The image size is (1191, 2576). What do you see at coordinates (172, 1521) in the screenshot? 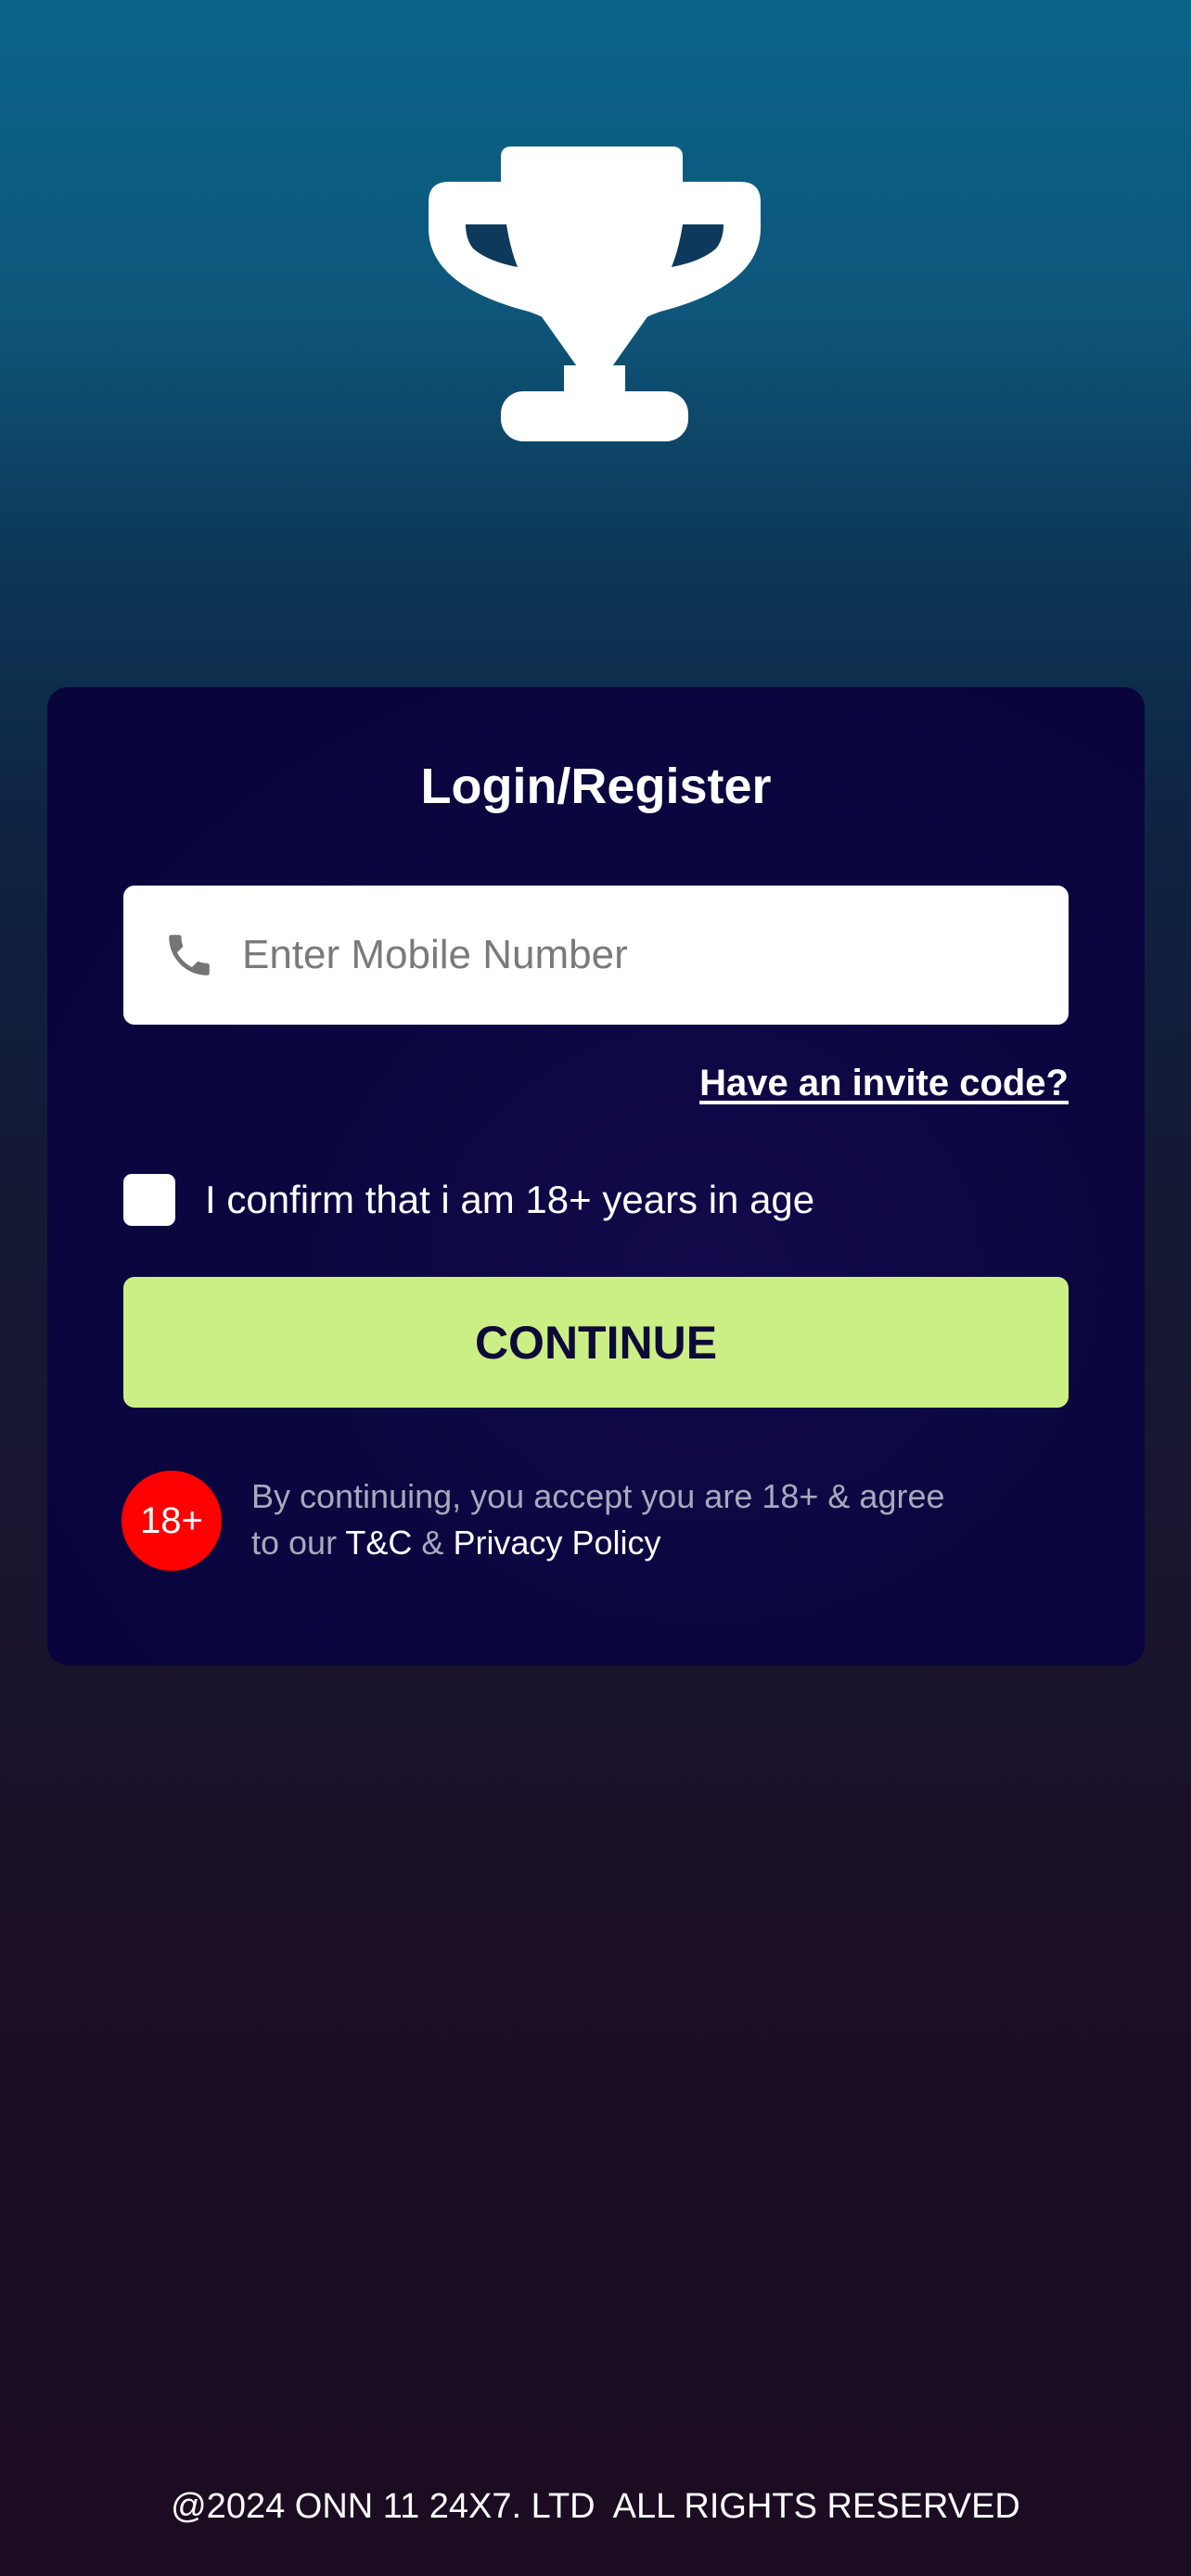
I see `age-18-badge: 18+` at bounding box center [172, 1521].